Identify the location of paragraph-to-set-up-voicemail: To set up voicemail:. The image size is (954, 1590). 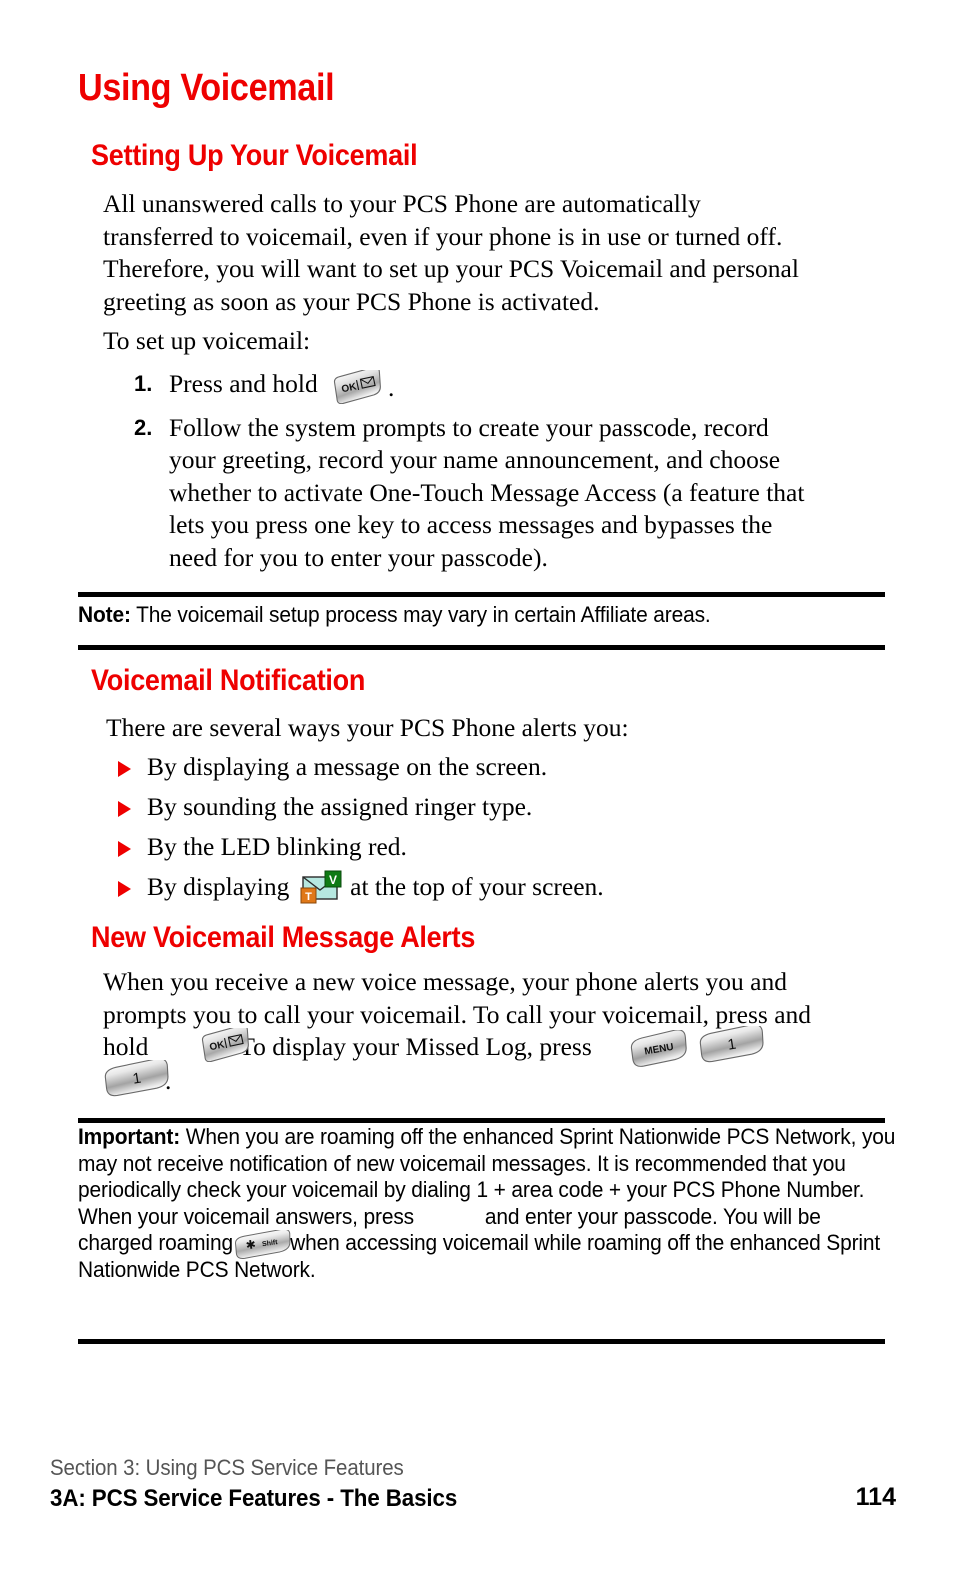
(207, 340).